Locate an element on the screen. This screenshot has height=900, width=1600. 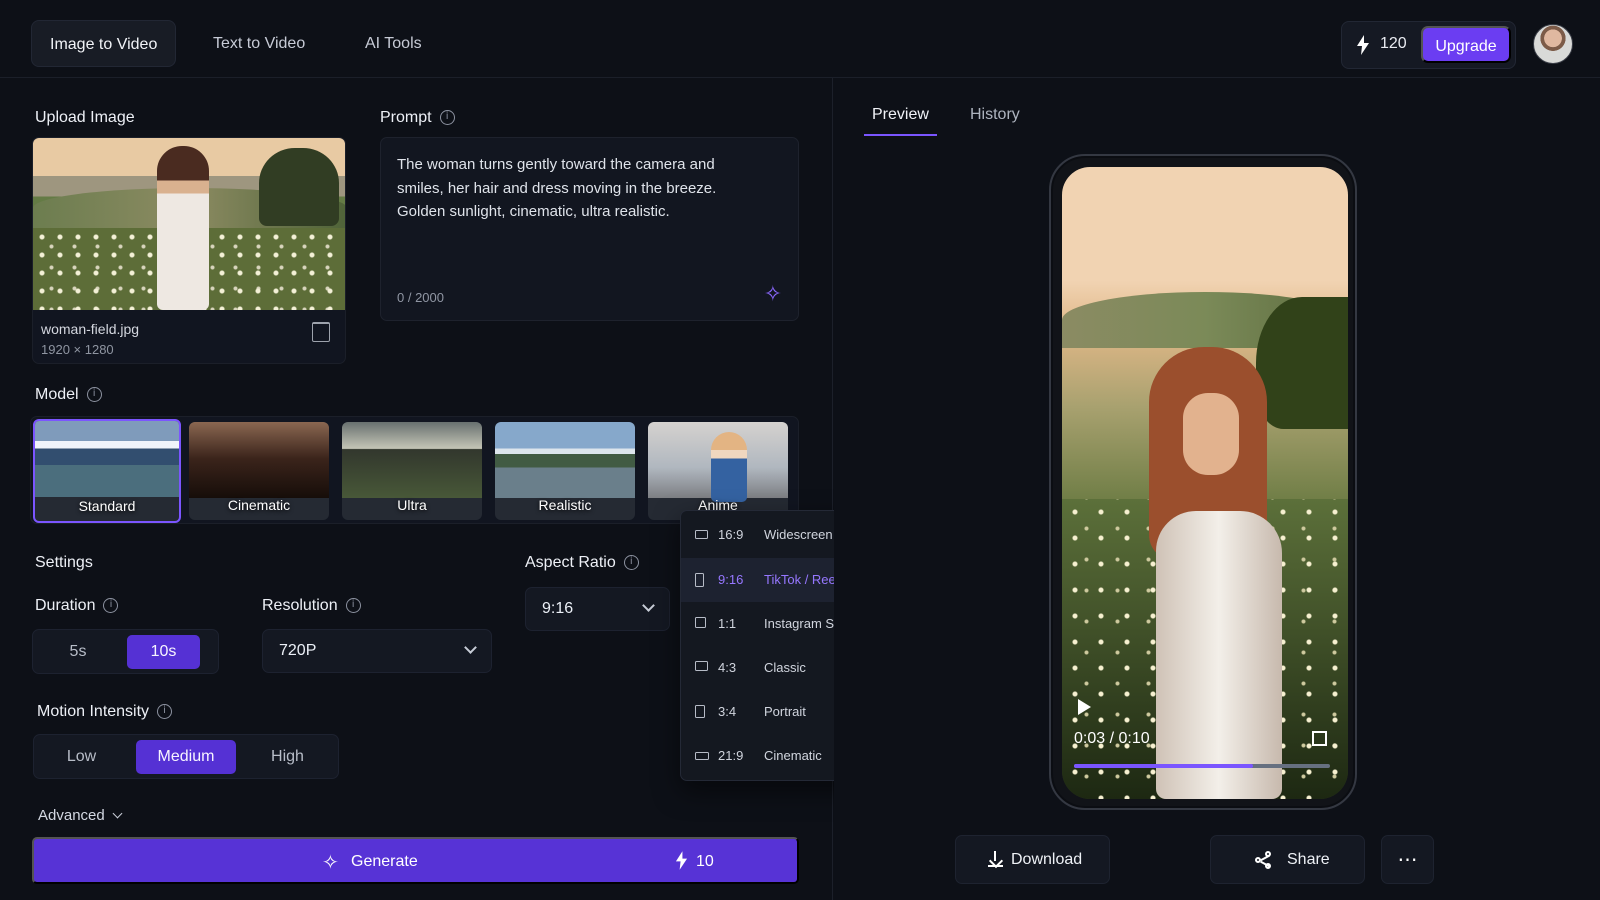
tab-image-to-video: Image to Video is located at coordinates (104, 43).